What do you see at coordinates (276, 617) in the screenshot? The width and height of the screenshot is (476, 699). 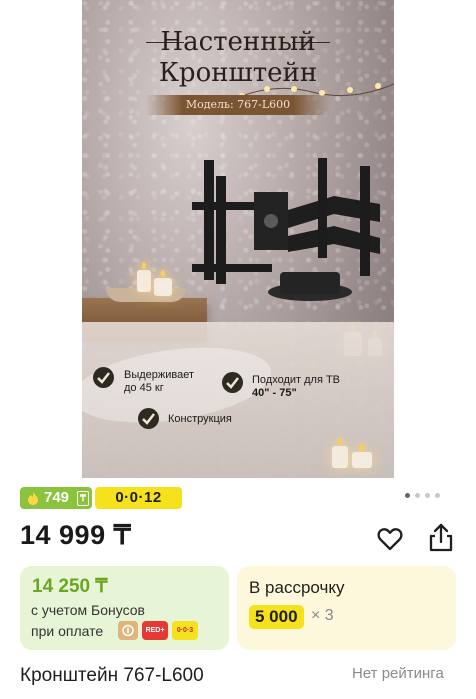 I see `installment-amount: 5 000` at bounding box center [276, 617].